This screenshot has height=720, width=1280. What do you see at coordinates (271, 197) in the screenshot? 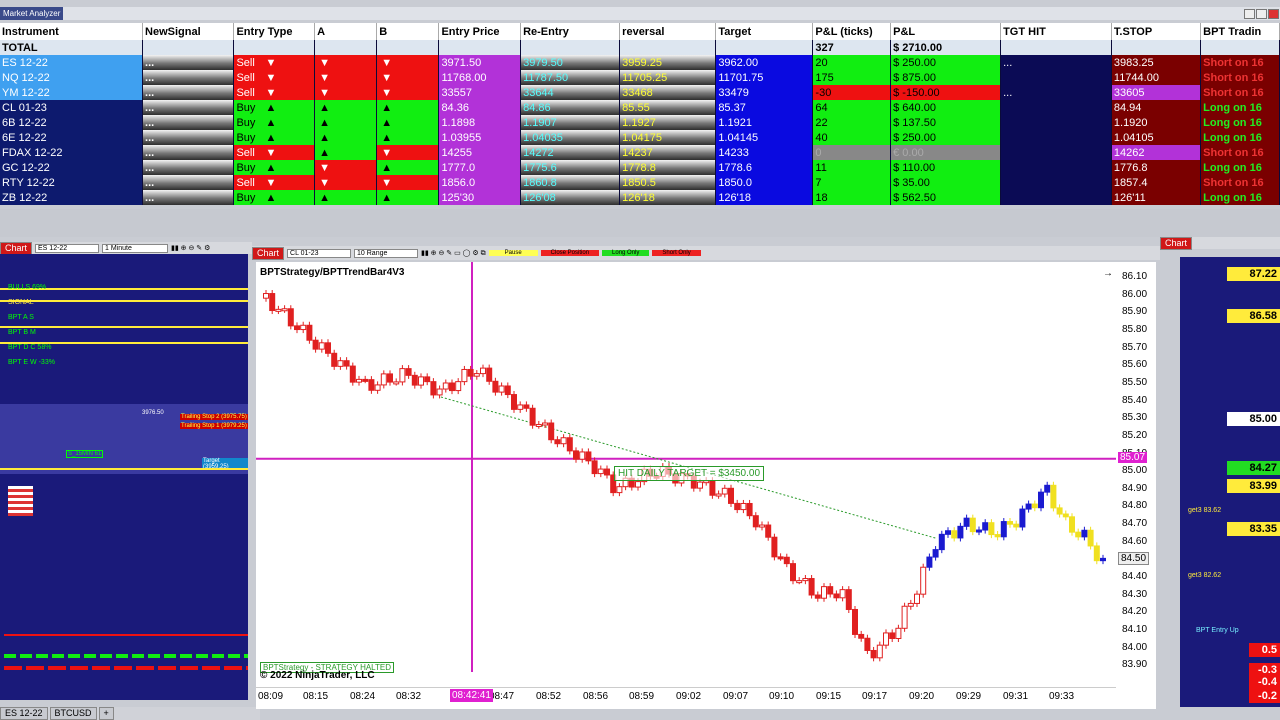
I see `arrow-up-icon: ▲` at bounding box center [271, 197].